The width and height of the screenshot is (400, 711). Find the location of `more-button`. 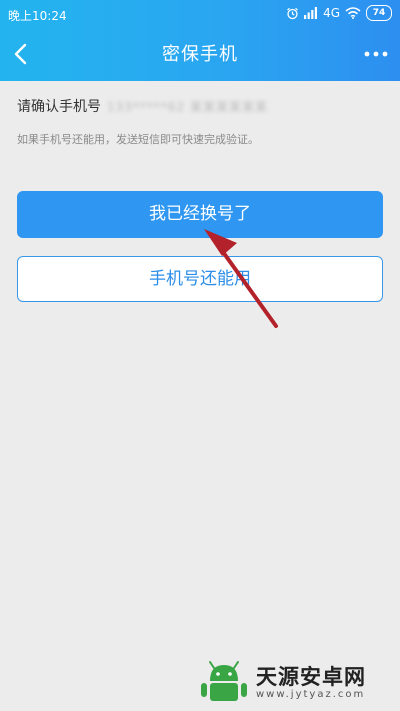

more-button is located at coordinates (376, 54).